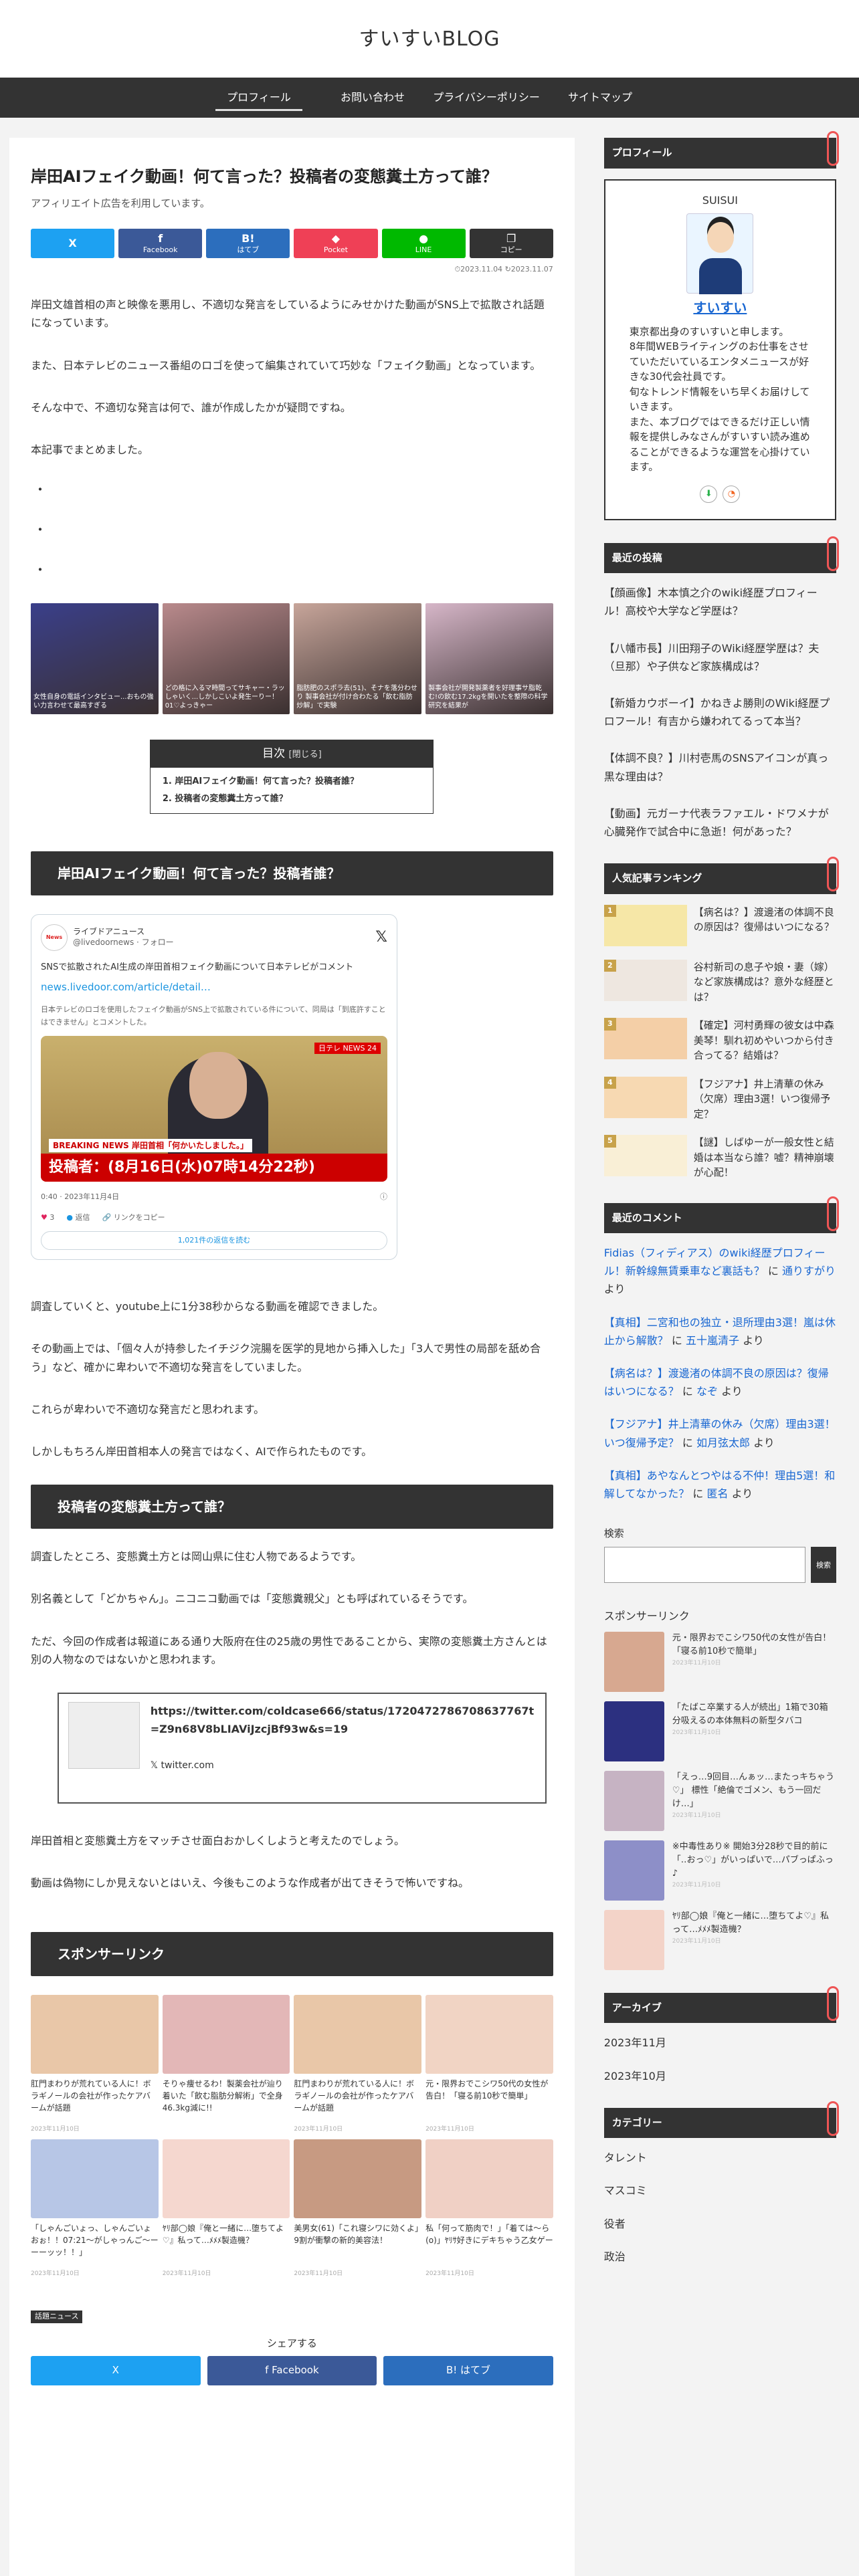 The height and width of the screenshot is (2576, 859). What do you see at coordinates (511, 243) in the screenshot?
I see `share-button: ❐ コピー` at bounding box center [511, 243].